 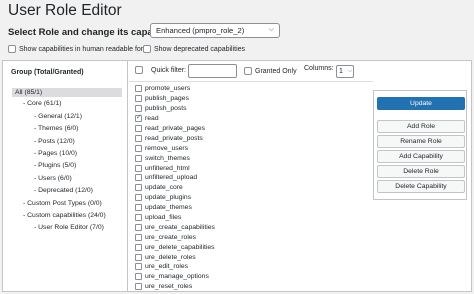 I want to click on capability-item: unfiltered_html, so click(x=175, y=168).